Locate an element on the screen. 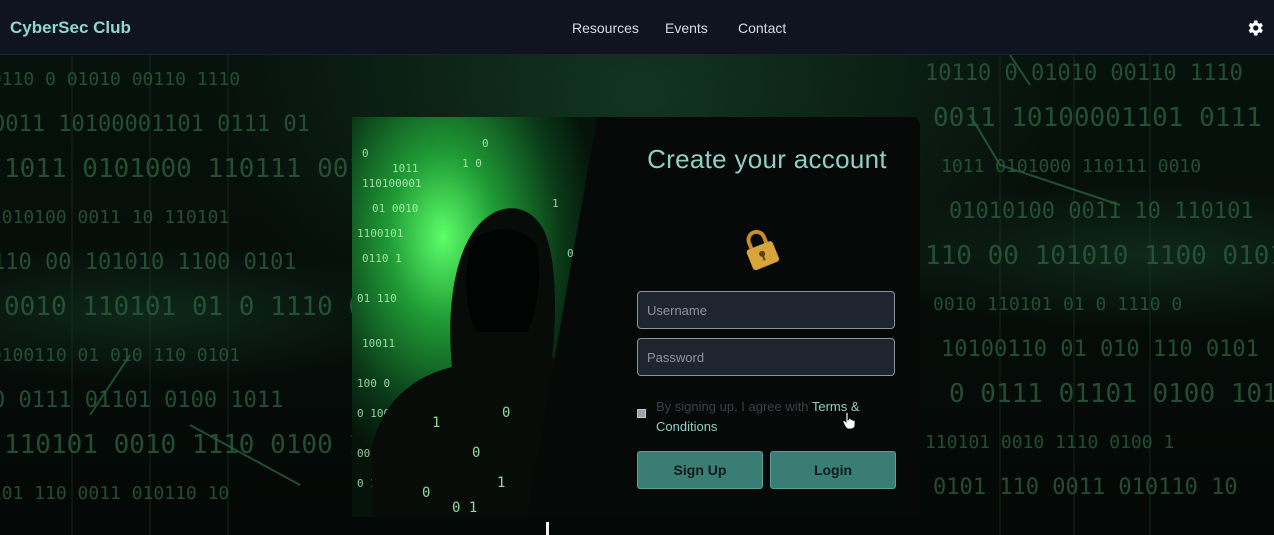  password-input is located at coordinates (766, 357).